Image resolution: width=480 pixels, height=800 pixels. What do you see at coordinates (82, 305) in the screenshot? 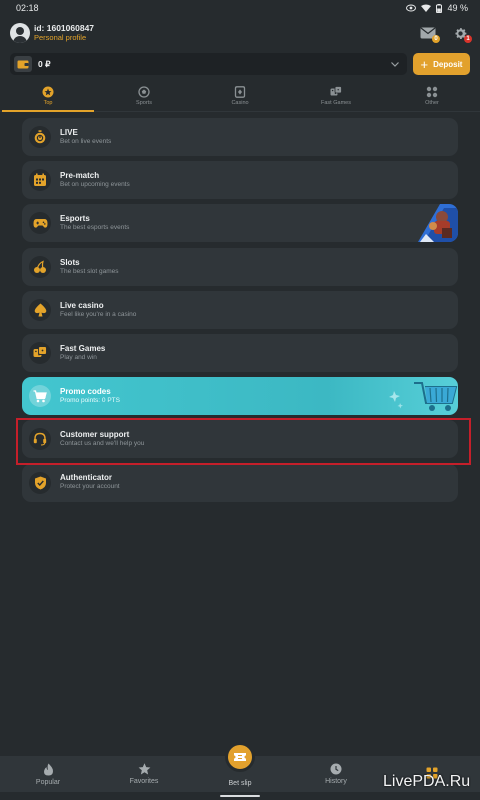
I see `menu-item-title: Live casino` at bounding box center [82, 305].